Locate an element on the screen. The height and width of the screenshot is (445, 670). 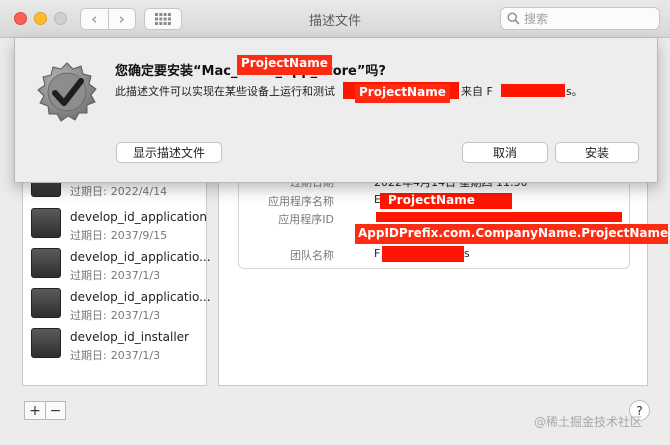
remove-profile-button: − is located at coordinates (55, 410).